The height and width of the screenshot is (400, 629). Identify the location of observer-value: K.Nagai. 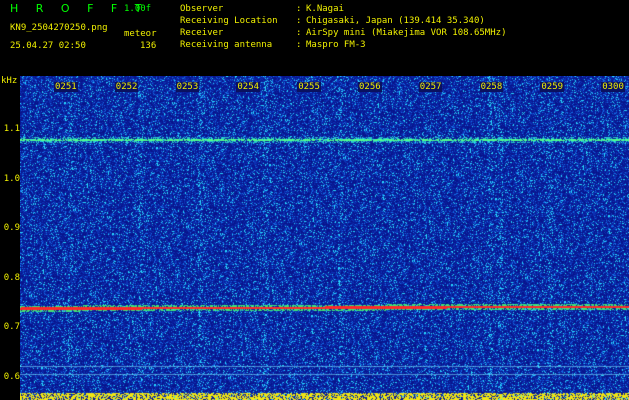
(325, 9).